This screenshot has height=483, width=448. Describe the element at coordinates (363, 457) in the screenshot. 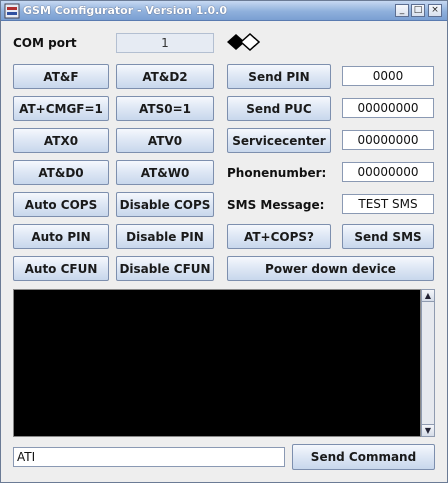

I see `send-command-button: Send Command` at that location.